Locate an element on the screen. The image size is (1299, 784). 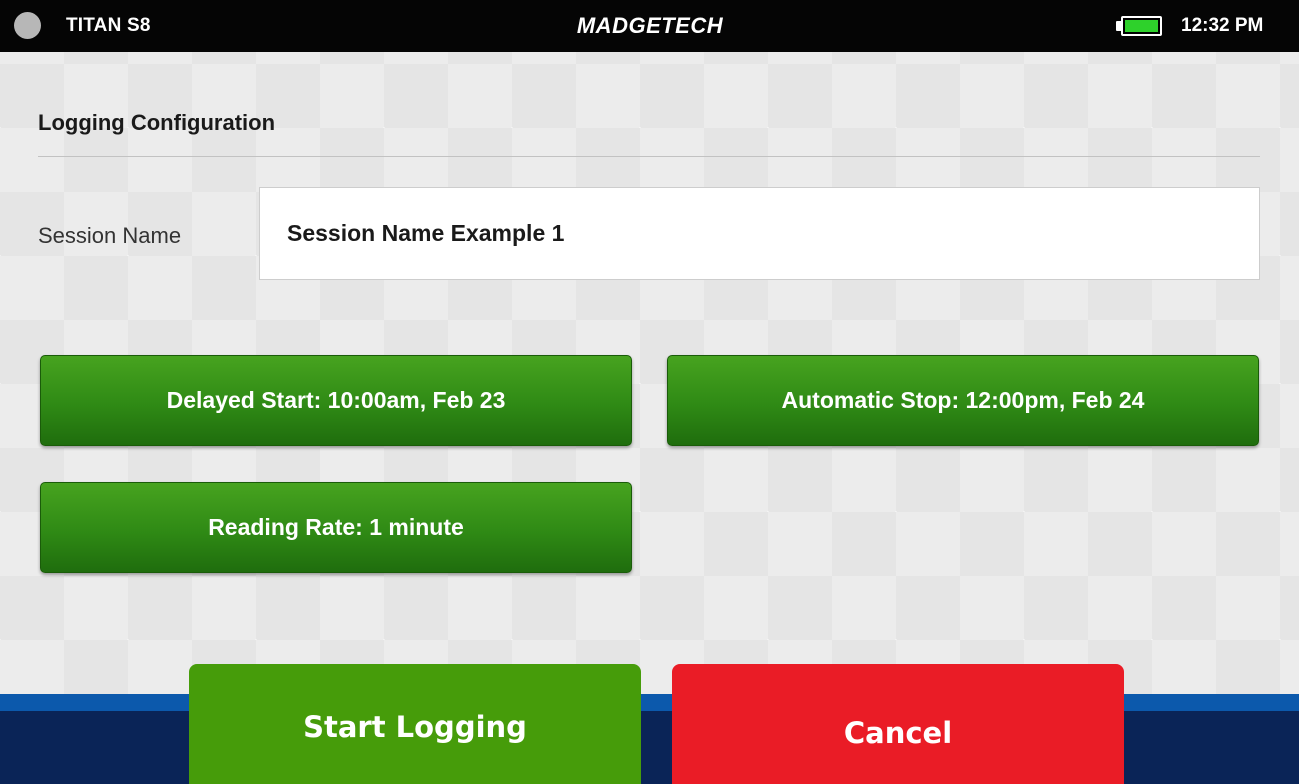
brand-logo: MADGETECH is located at coordinates (650, 25).